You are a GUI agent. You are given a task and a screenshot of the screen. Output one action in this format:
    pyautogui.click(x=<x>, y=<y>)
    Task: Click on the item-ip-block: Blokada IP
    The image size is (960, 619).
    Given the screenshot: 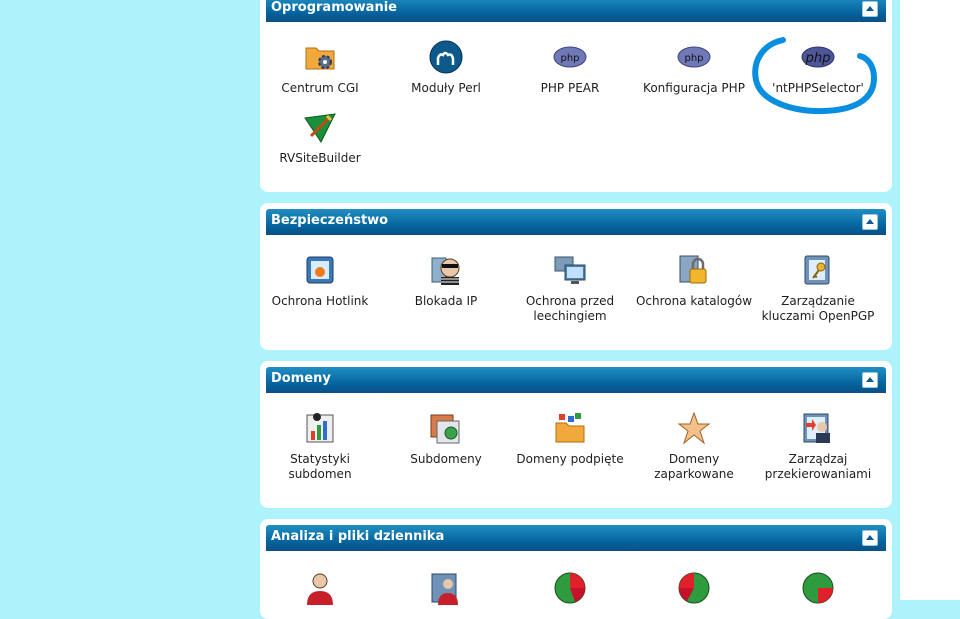 What is the action you would take?
    pyautogui.click(x=446, y=281)
    